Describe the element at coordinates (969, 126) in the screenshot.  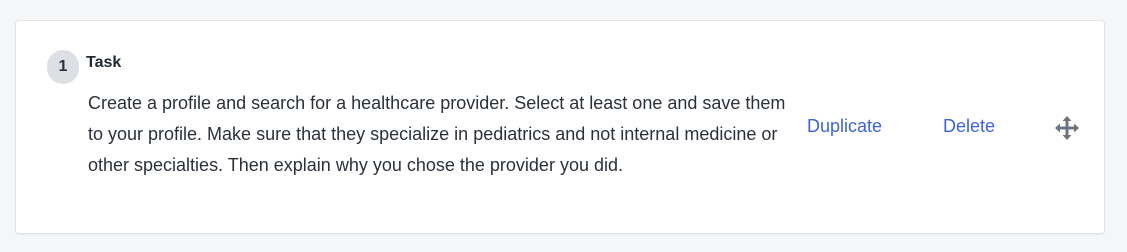
I see `delete-button: Delete` at that location.